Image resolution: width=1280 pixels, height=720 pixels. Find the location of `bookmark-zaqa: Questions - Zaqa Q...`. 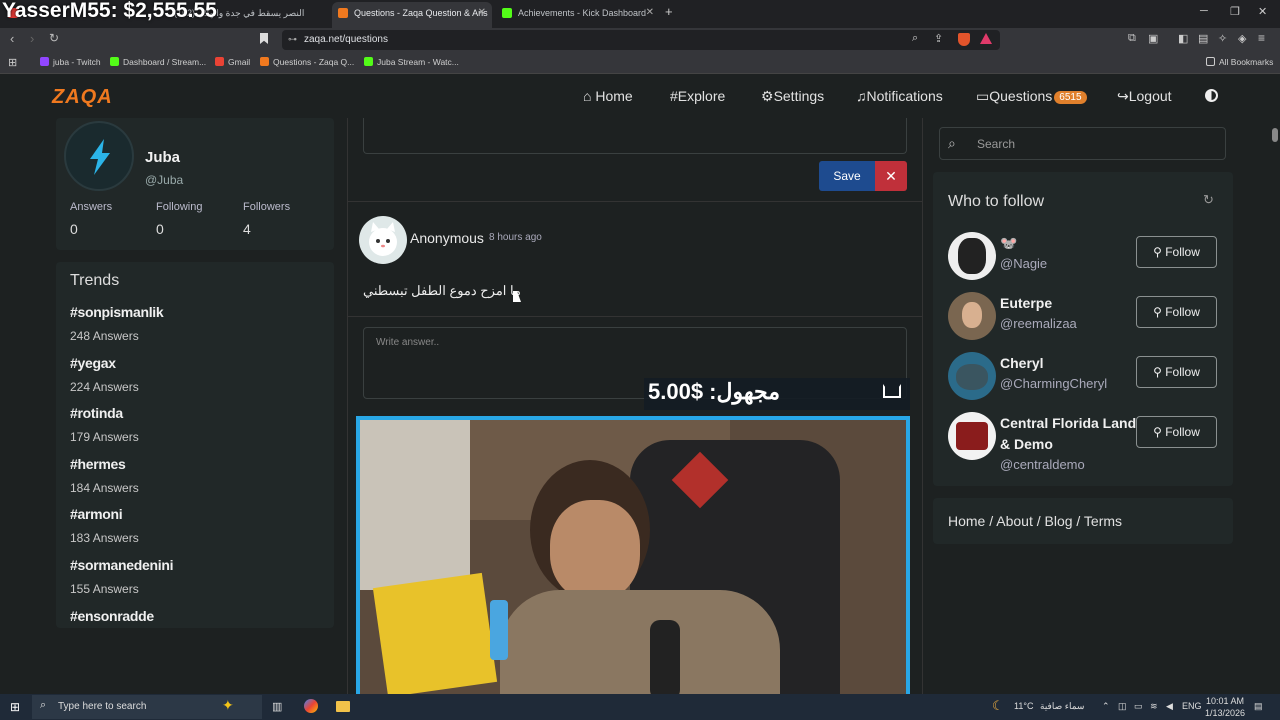

bookmark-zaqa: Questions - Zaqa Q... is located at coordinates (307, 62).